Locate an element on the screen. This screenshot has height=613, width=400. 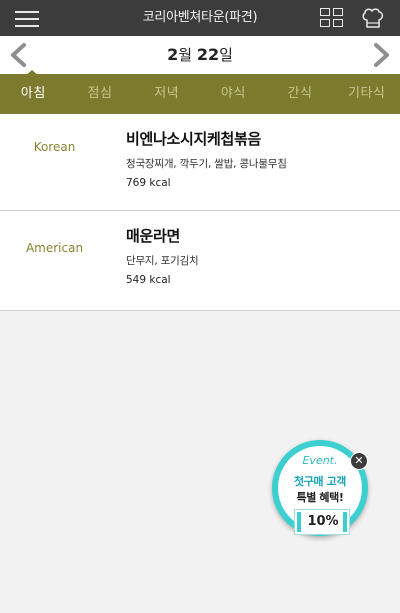
page-title: 코리아벤쳐타운(파견) is located at coordinates (200, 17).